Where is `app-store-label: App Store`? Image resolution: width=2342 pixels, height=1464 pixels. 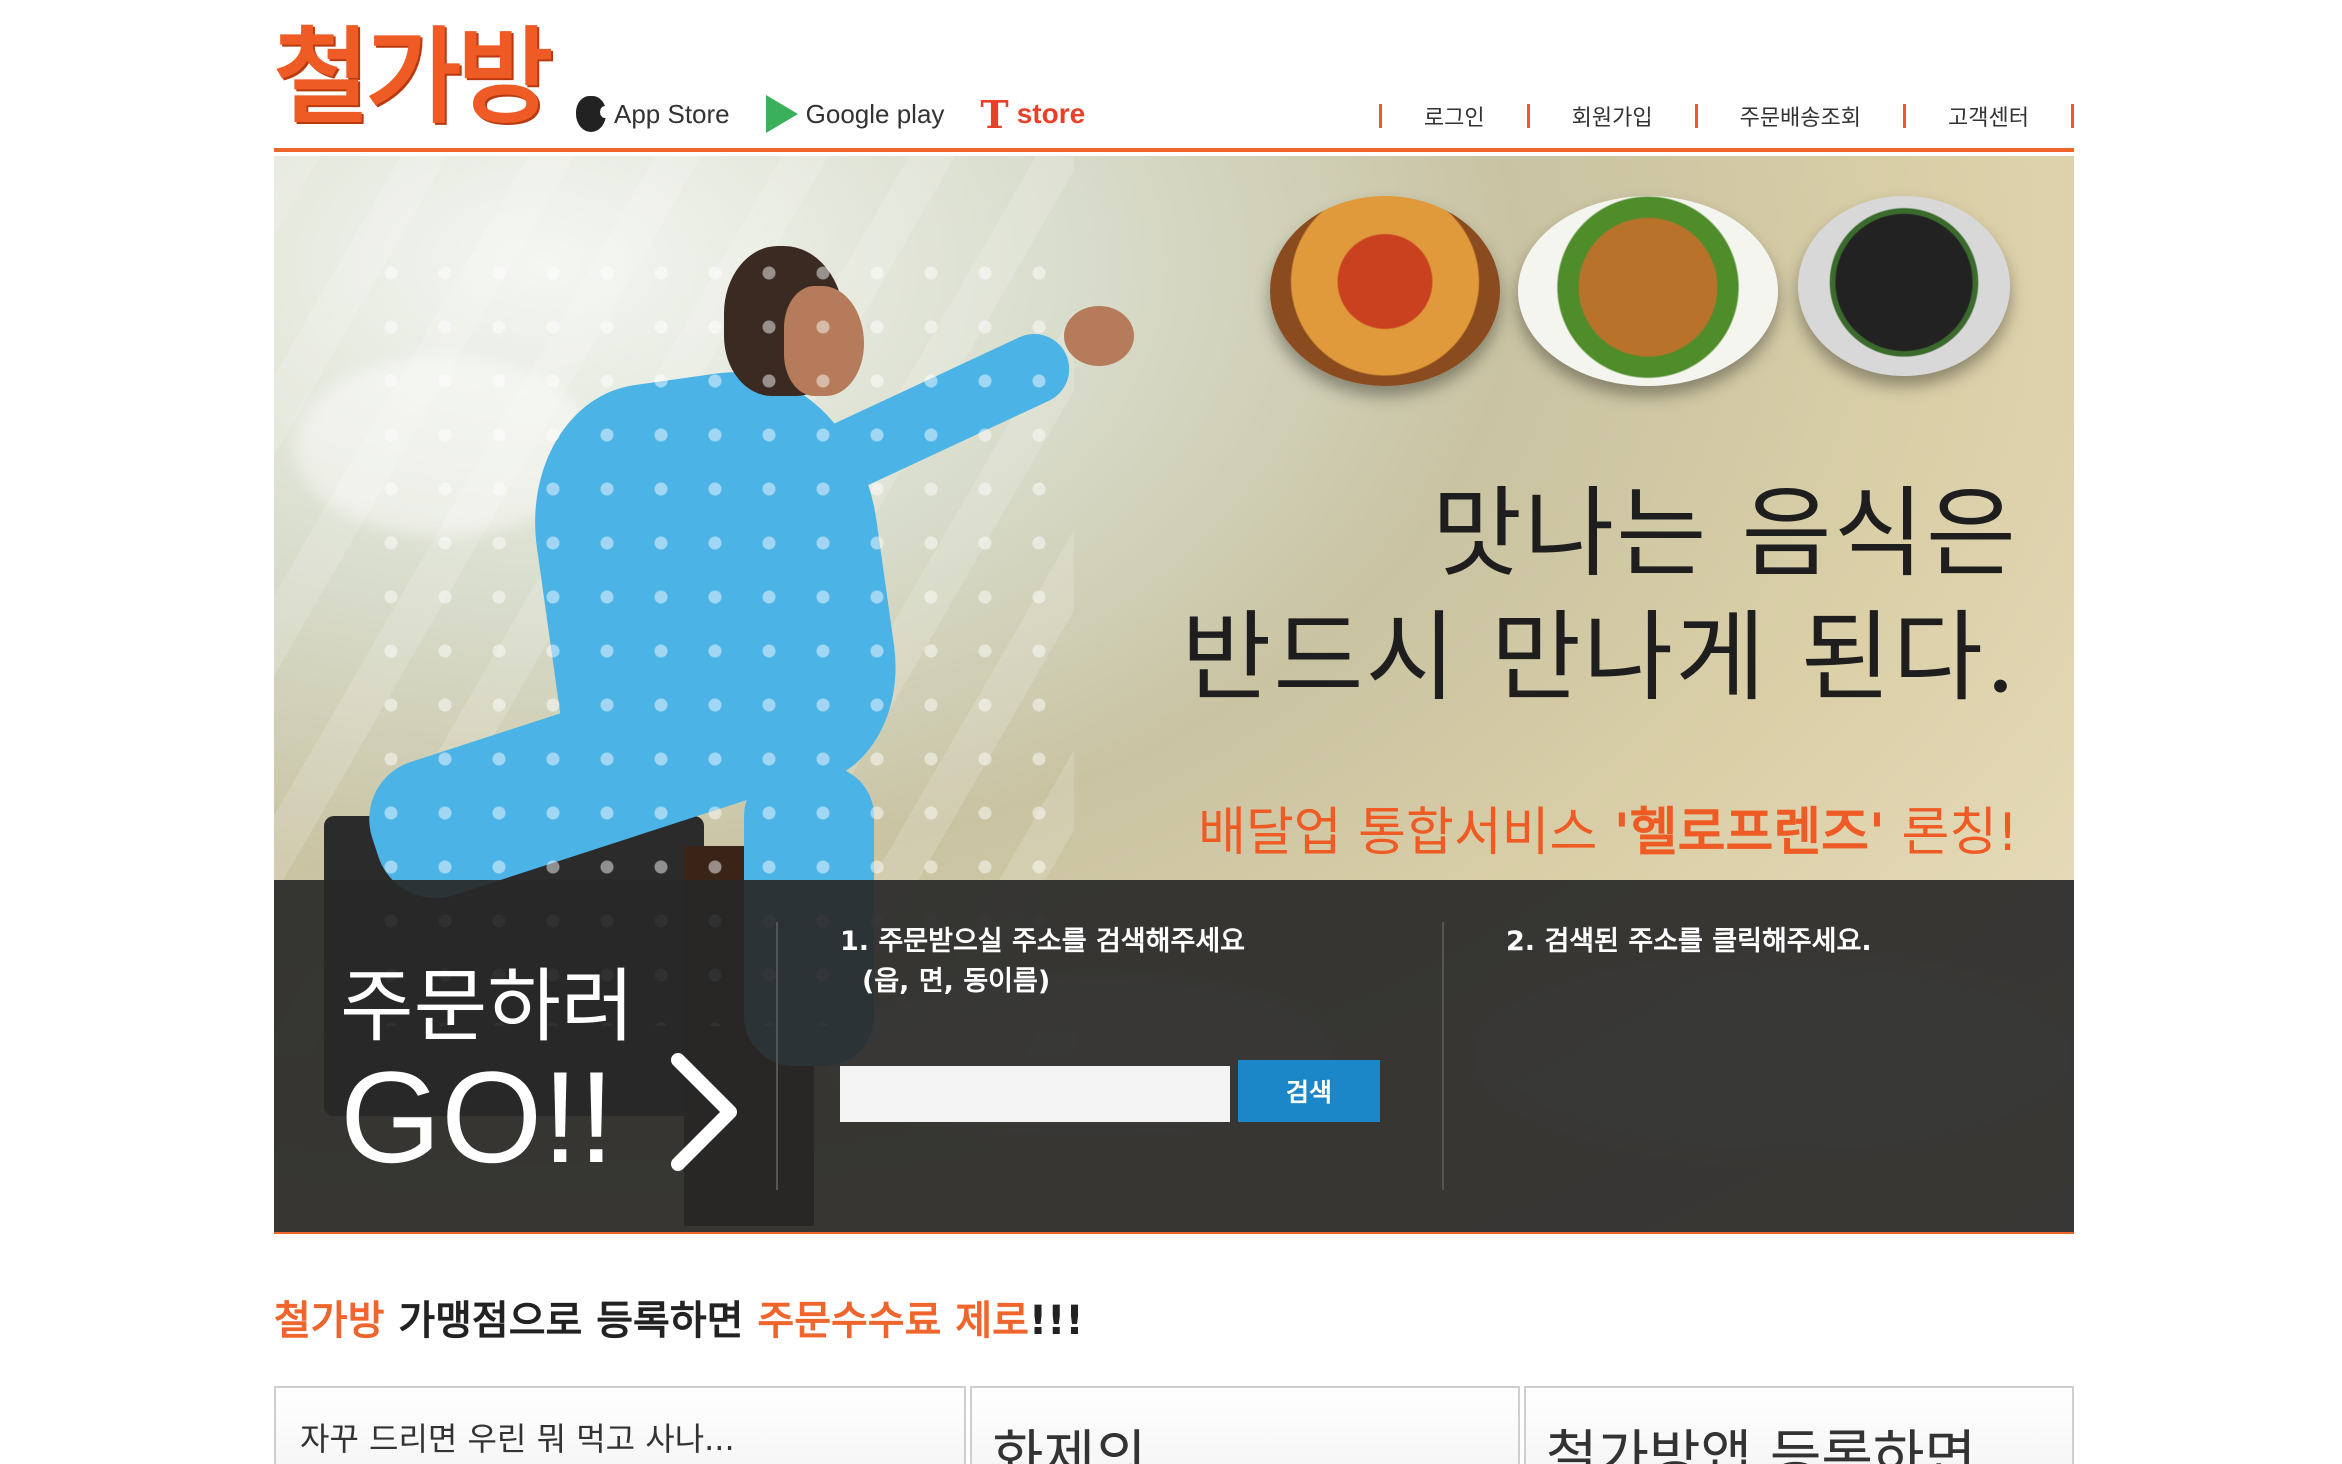 app-store-label: App Store is located at coordinates (672, 113).